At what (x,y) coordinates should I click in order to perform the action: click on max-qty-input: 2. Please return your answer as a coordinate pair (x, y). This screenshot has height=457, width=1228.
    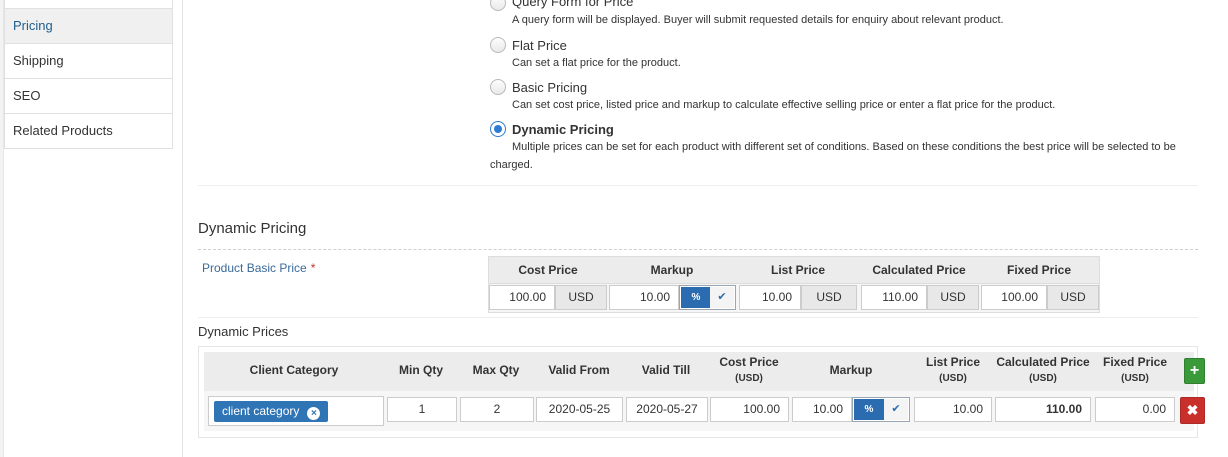
    Looking at the image, I should click on (497, 409).